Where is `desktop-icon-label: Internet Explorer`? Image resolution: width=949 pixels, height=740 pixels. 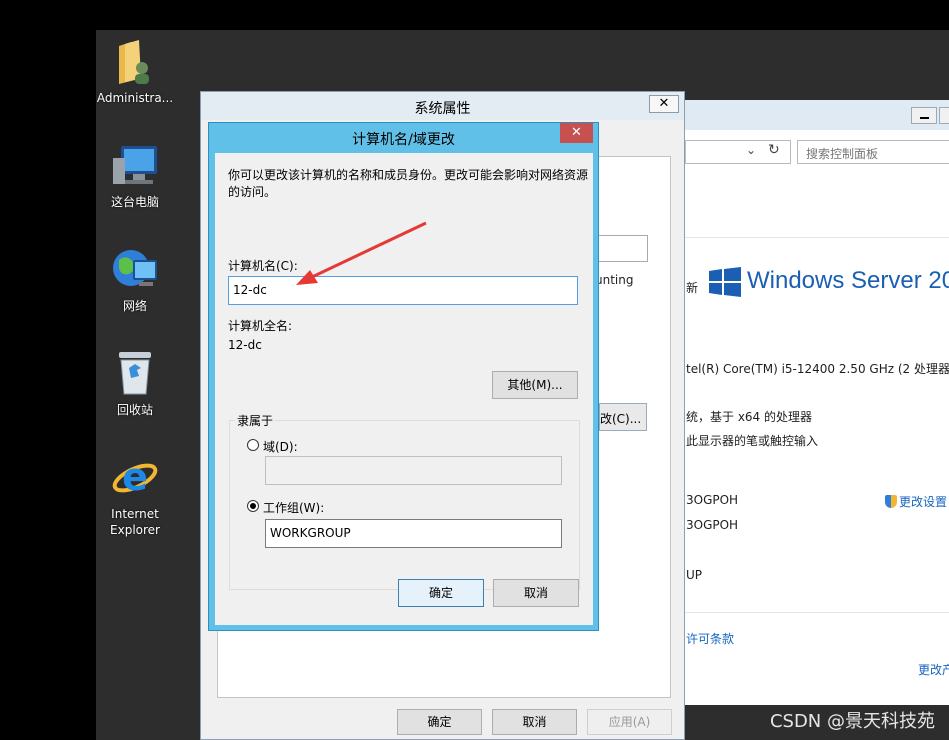 desktop-icon-label: Internet Explorer is located at coordinates (135, 522).